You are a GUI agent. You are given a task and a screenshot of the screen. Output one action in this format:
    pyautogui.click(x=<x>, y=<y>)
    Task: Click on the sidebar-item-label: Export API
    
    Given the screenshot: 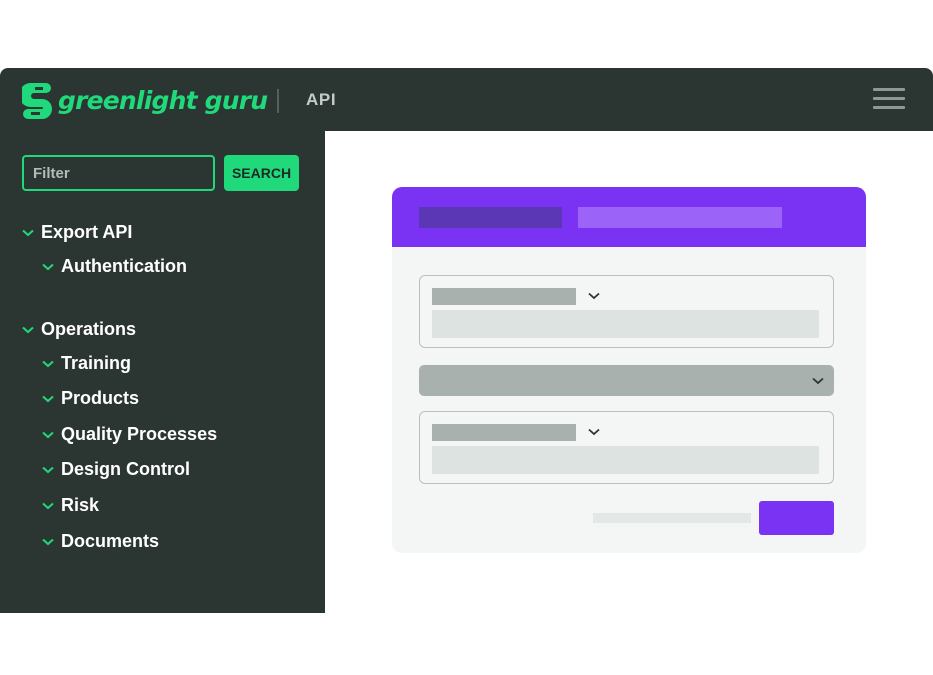 What is the action you would take?
    pyautogui.click(x=87, y=232)
    